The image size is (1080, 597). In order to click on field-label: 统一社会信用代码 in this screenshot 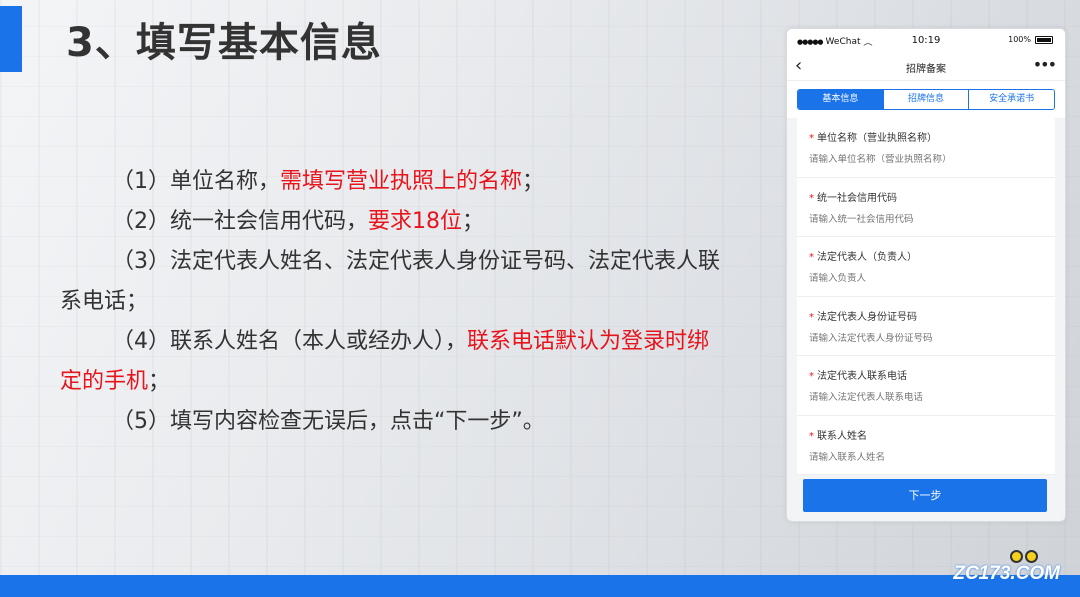, I will do `click(857, 198)`.